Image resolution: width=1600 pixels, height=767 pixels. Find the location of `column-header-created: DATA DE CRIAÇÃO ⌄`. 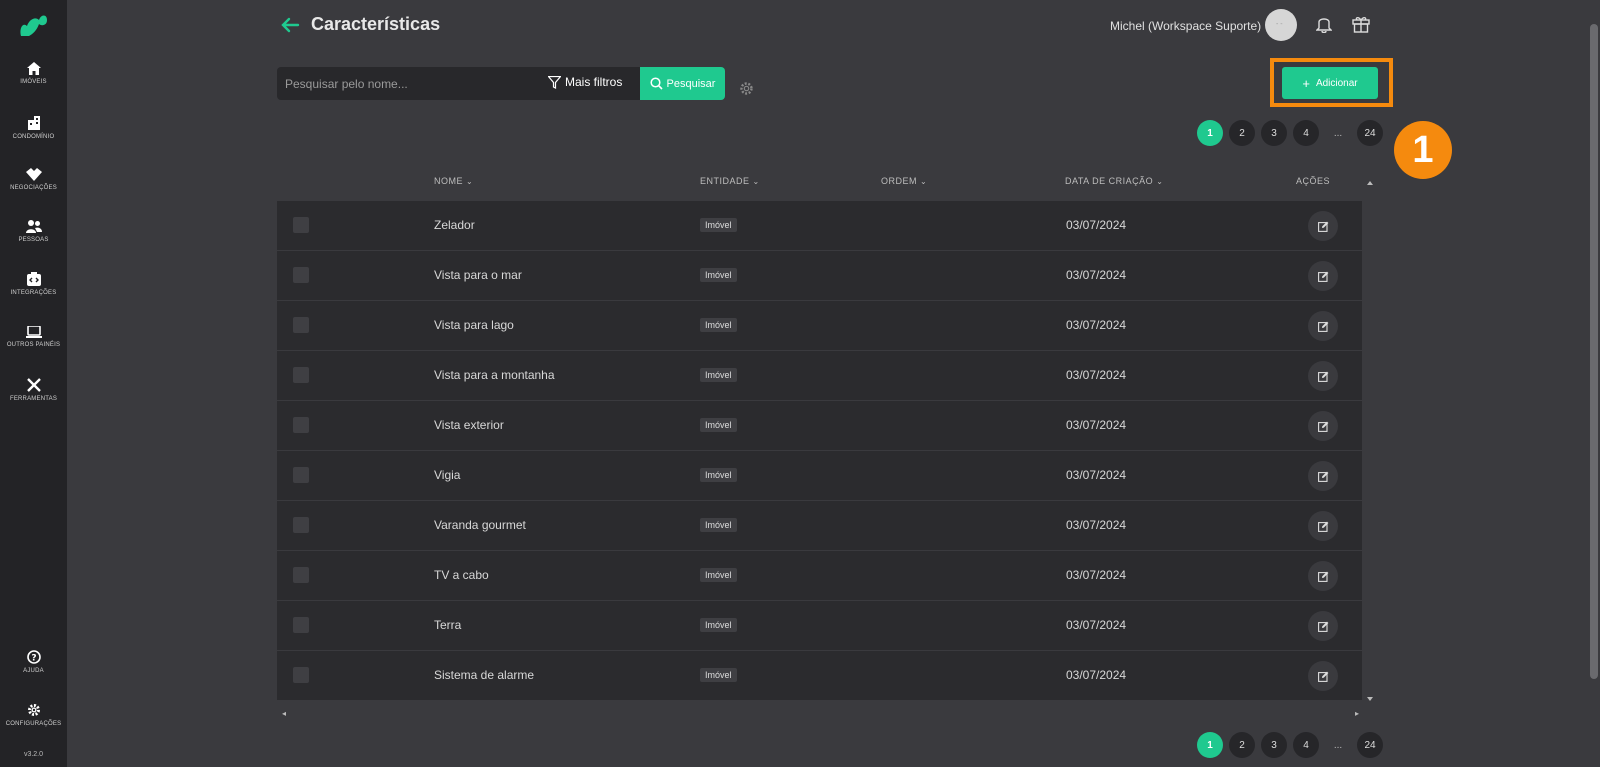

column-header-created: DATA DE CRIAÇÃO ⌄ is located at coordinates (1114, 181).